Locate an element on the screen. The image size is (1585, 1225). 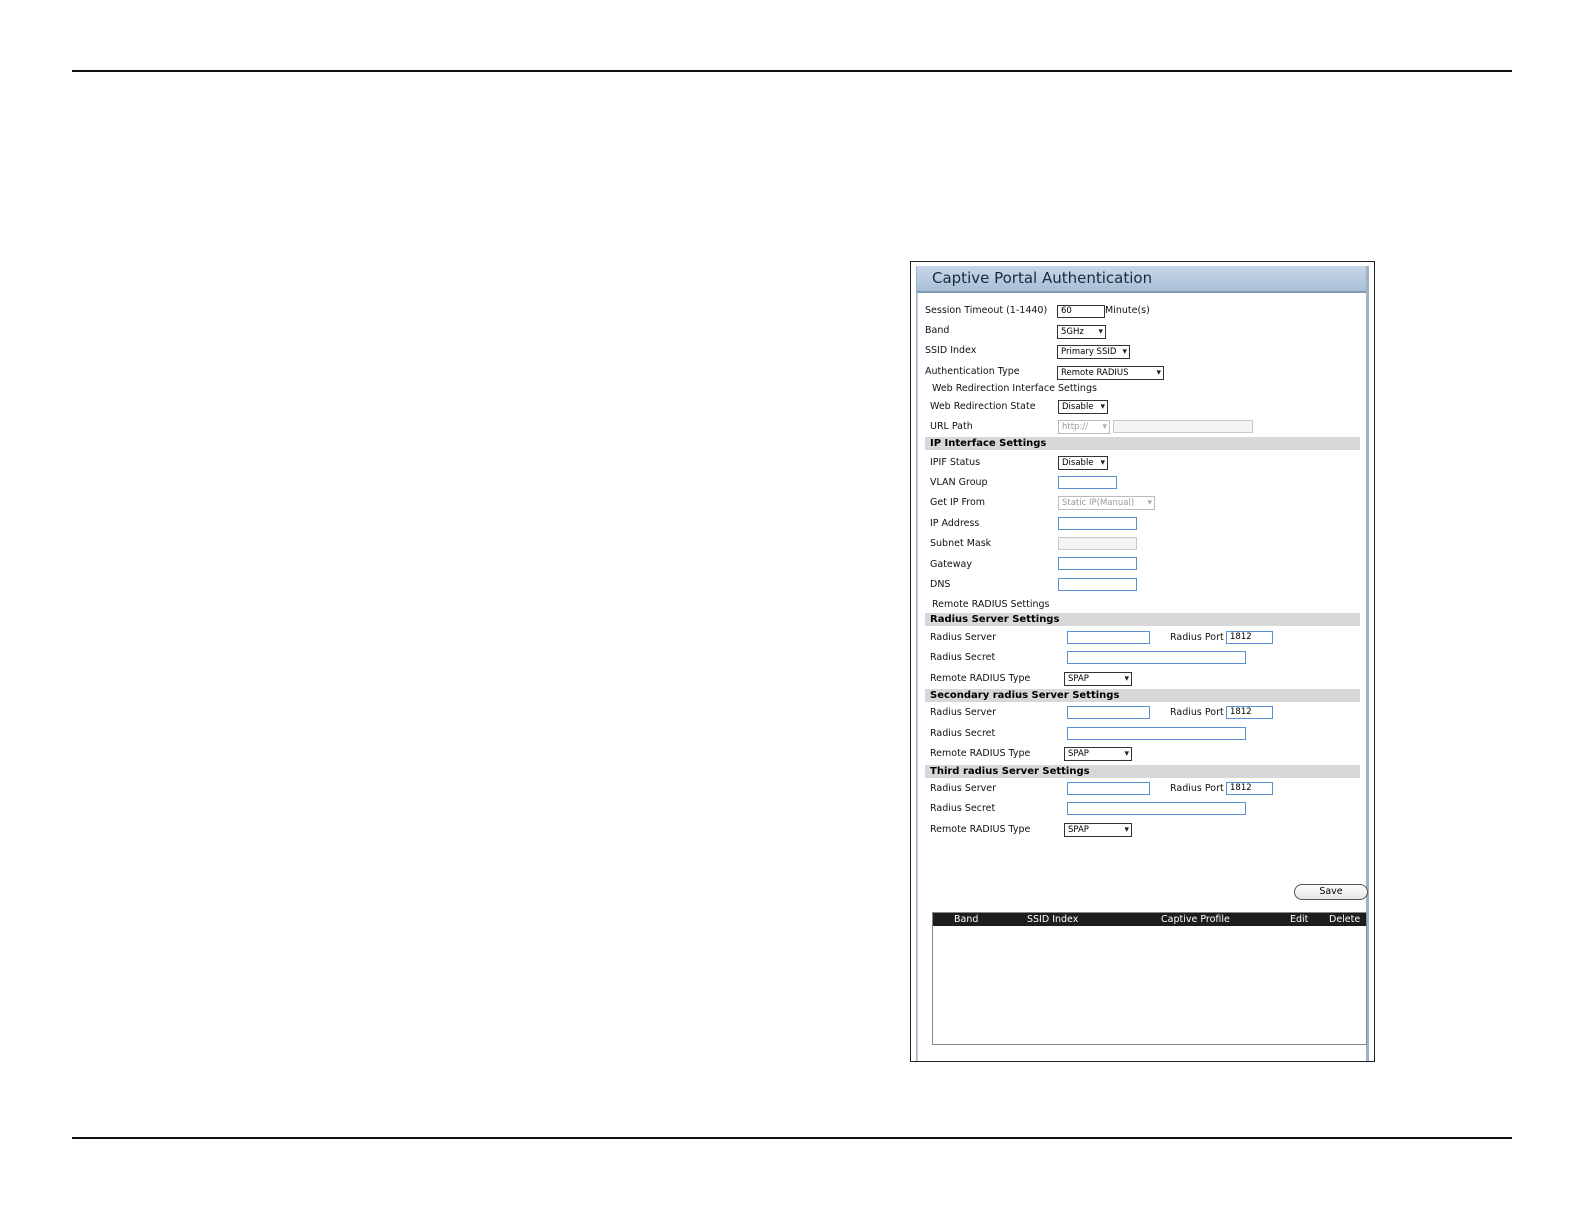
top-rule is located at coordinates (792, 71).